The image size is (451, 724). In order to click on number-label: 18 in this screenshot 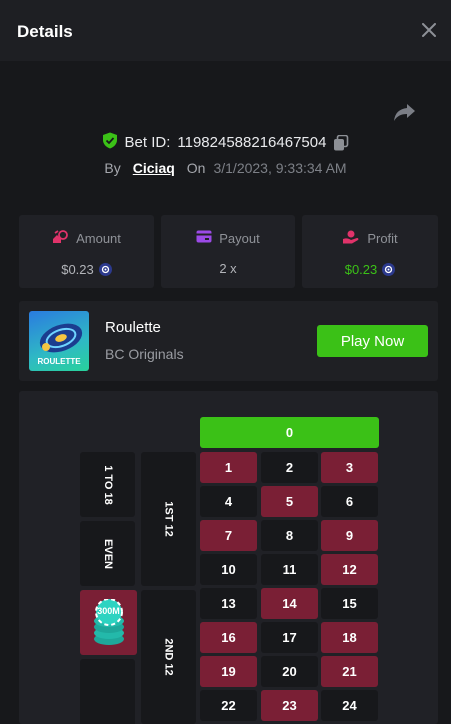, I will do `click(349, 637)`.